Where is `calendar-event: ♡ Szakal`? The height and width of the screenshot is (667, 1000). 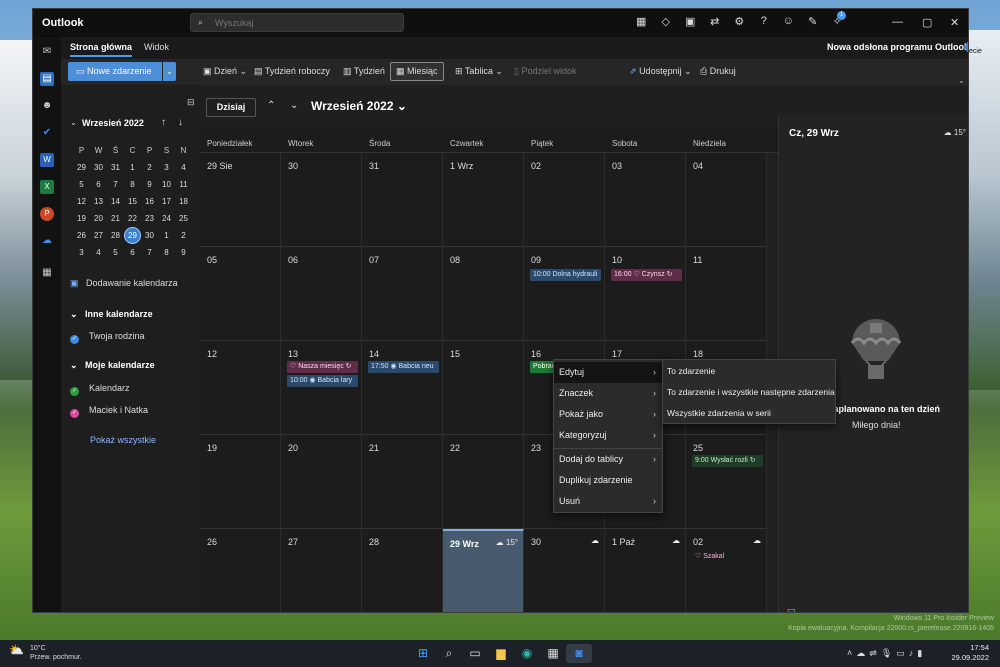 calendar-event: ♡ Szakal is located at coordinates (727, 557).